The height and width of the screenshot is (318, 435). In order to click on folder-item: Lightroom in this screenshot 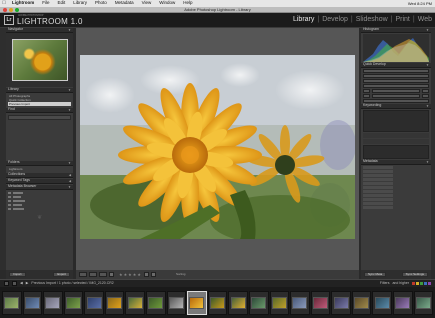, I will do `click(39, 169)`.